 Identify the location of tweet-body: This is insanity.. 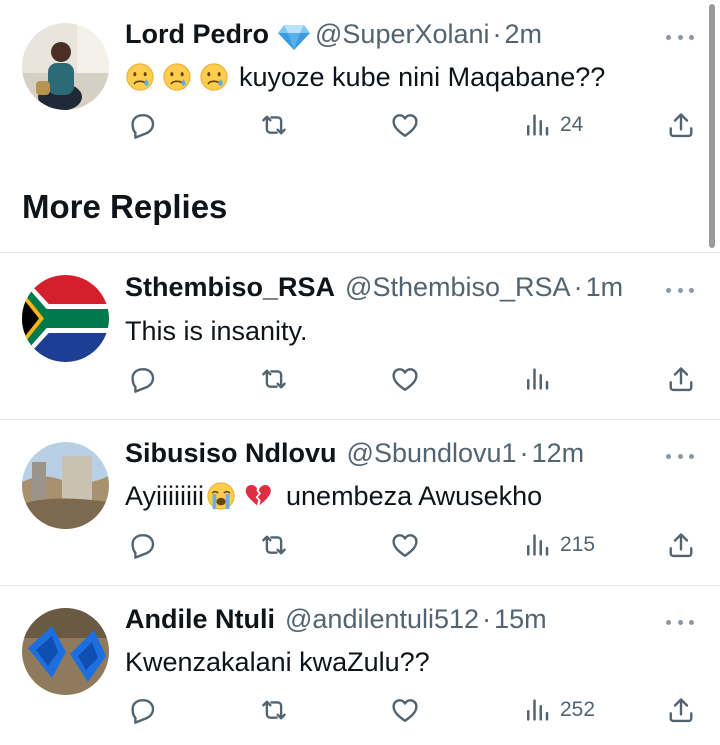
(216, 330).